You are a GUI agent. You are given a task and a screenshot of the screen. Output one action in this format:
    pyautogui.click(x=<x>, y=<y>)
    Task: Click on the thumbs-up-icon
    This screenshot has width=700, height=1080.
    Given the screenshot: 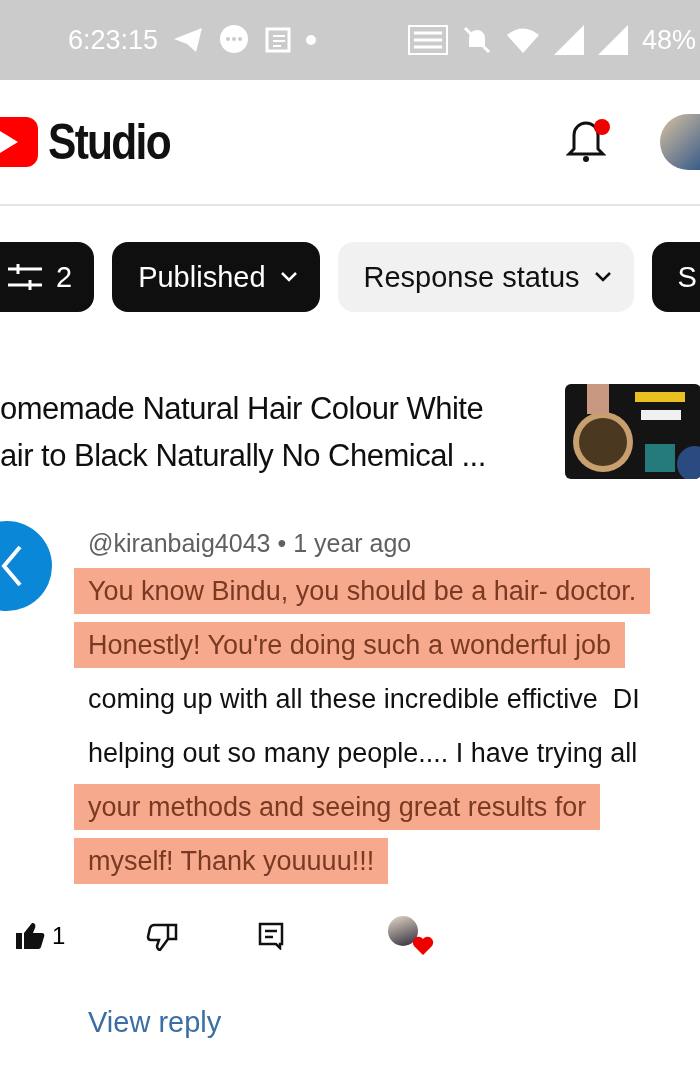 What is the action you would take?
    pyautogui.click(x=30, y=936)
    